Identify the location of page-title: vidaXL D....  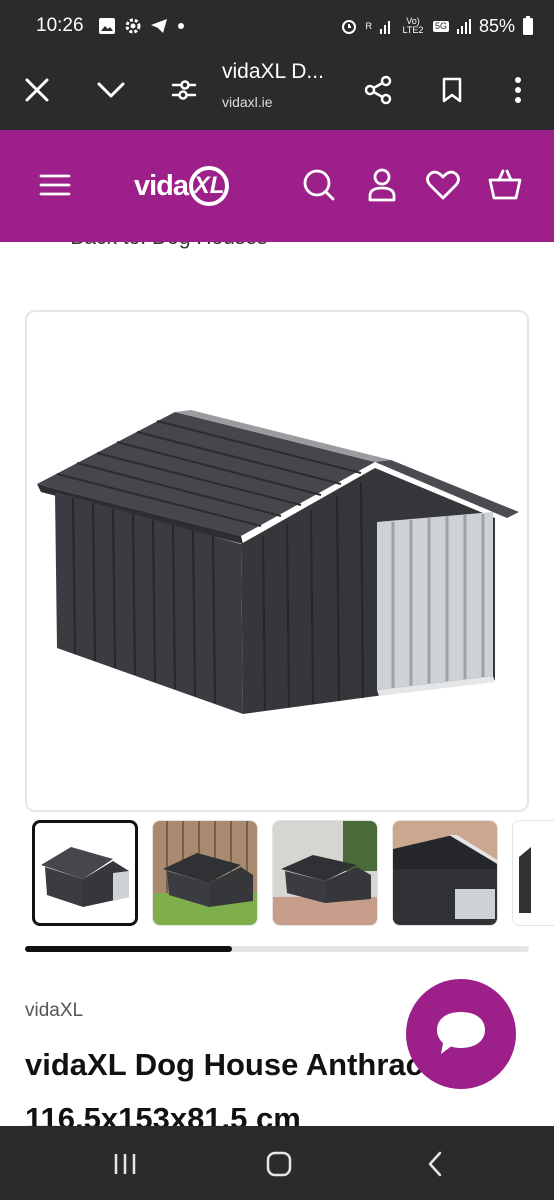
(273, 72).